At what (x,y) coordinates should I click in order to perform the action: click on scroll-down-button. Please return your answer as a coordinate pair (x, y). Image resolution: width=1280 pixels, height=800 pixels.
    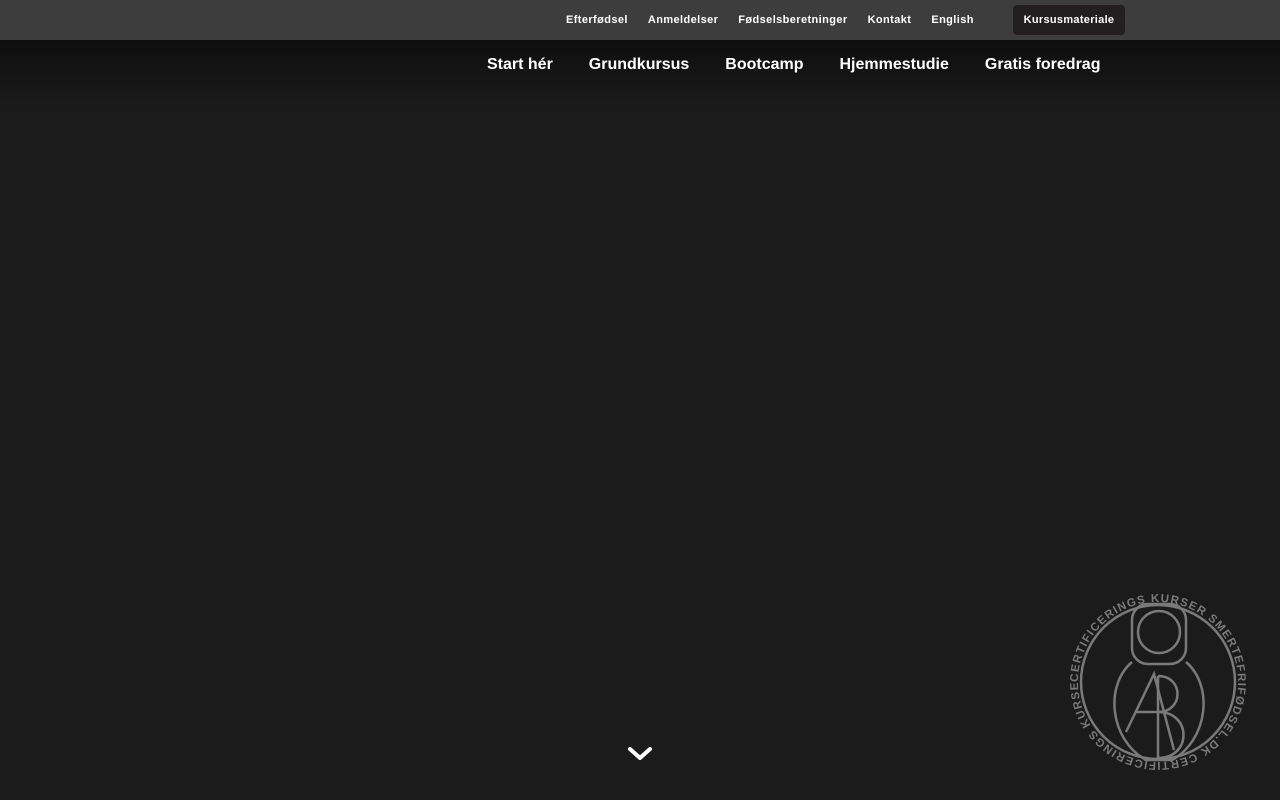
    Looking at the image, I should click on (640, 754).